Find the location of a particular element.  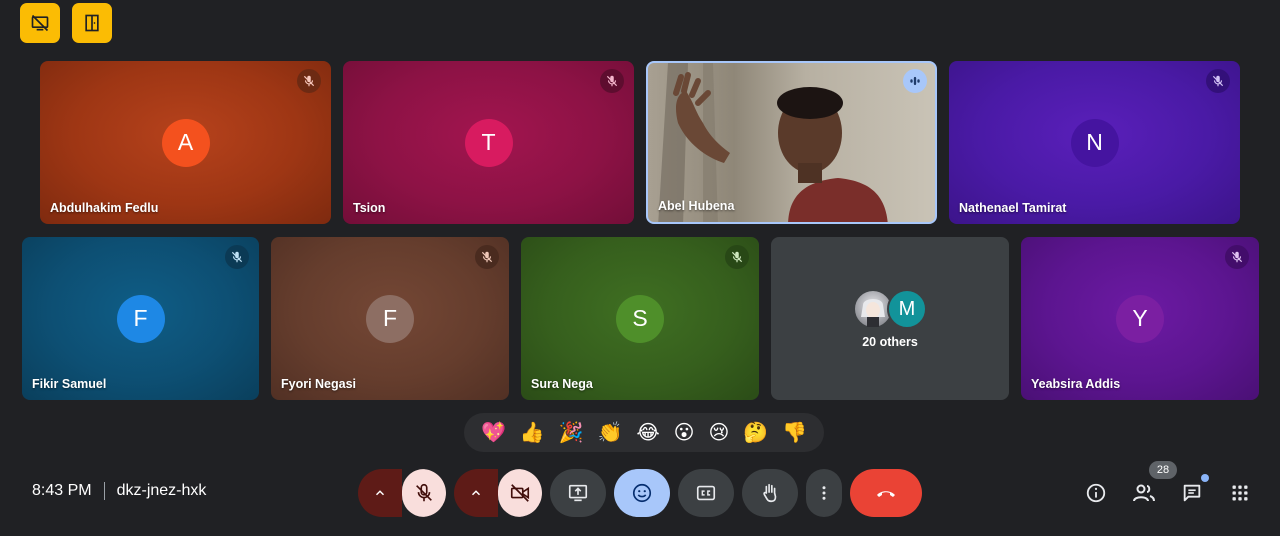

leave-call-button is located at coordinates (886, 493).